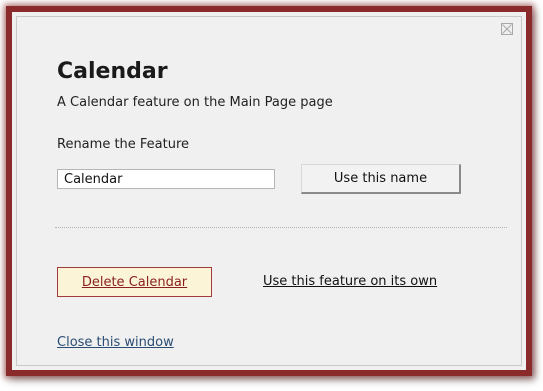 Image resolution: width=543 pixels, height=391 pixels. Describe the element at coordinates (123, 144) in the screenshot. I see `rename-label: Rename the Feature` at that location.